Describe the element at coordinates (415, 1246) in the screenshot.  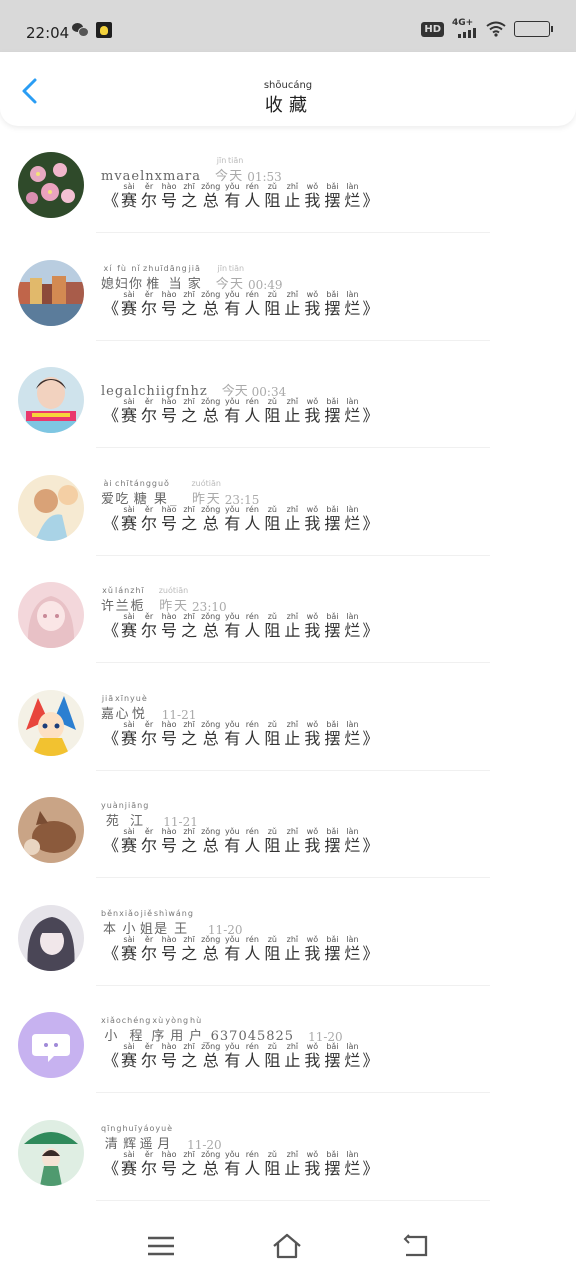
I see `back-icon` at that location.